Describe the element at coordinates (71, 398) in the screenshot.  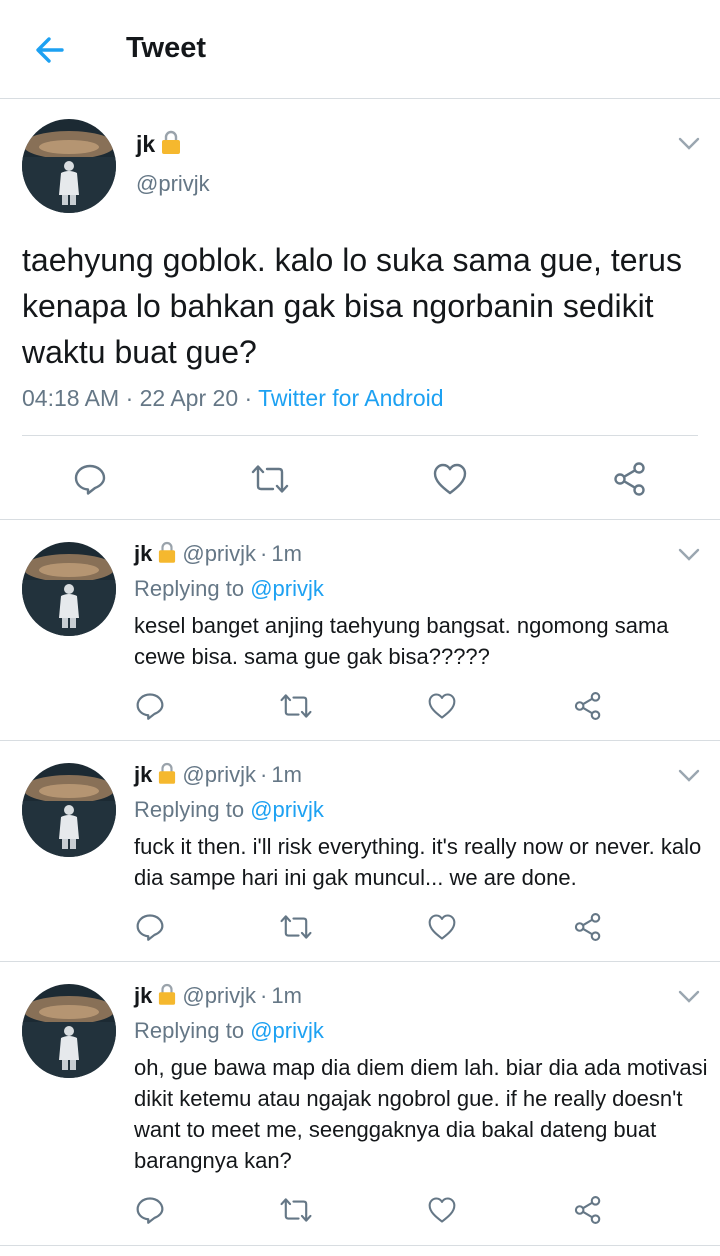
I see `tweet-time: 04:18 AM` at that location.